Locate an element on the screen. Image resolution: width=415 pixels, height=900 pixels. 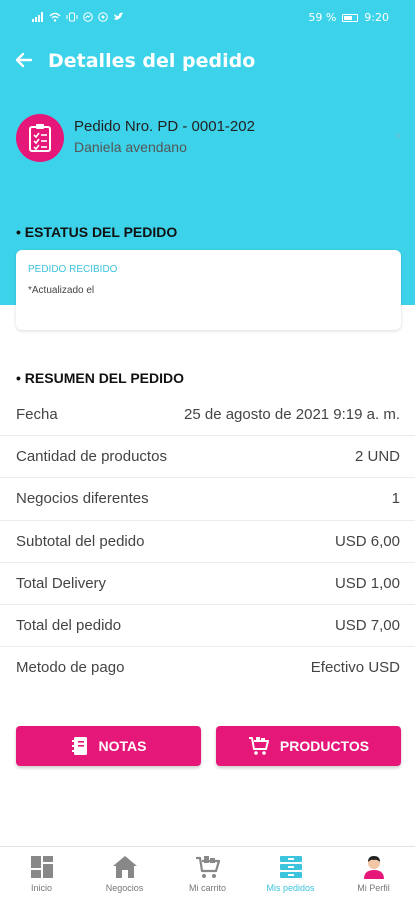
status-right: 59 % 9:20 is located at coordinates (348, 17).